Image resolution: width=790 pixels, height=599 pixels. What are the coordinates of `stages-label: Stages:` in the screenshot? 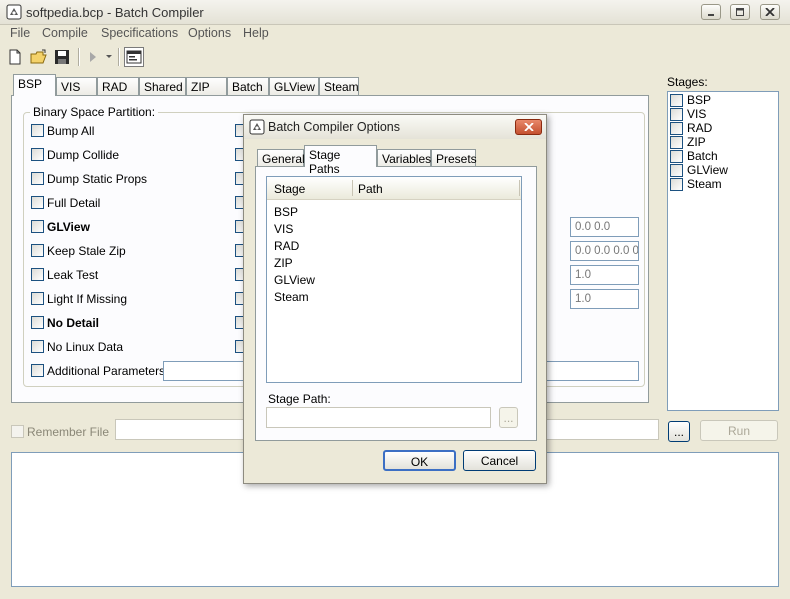 It's located at (687, 82).